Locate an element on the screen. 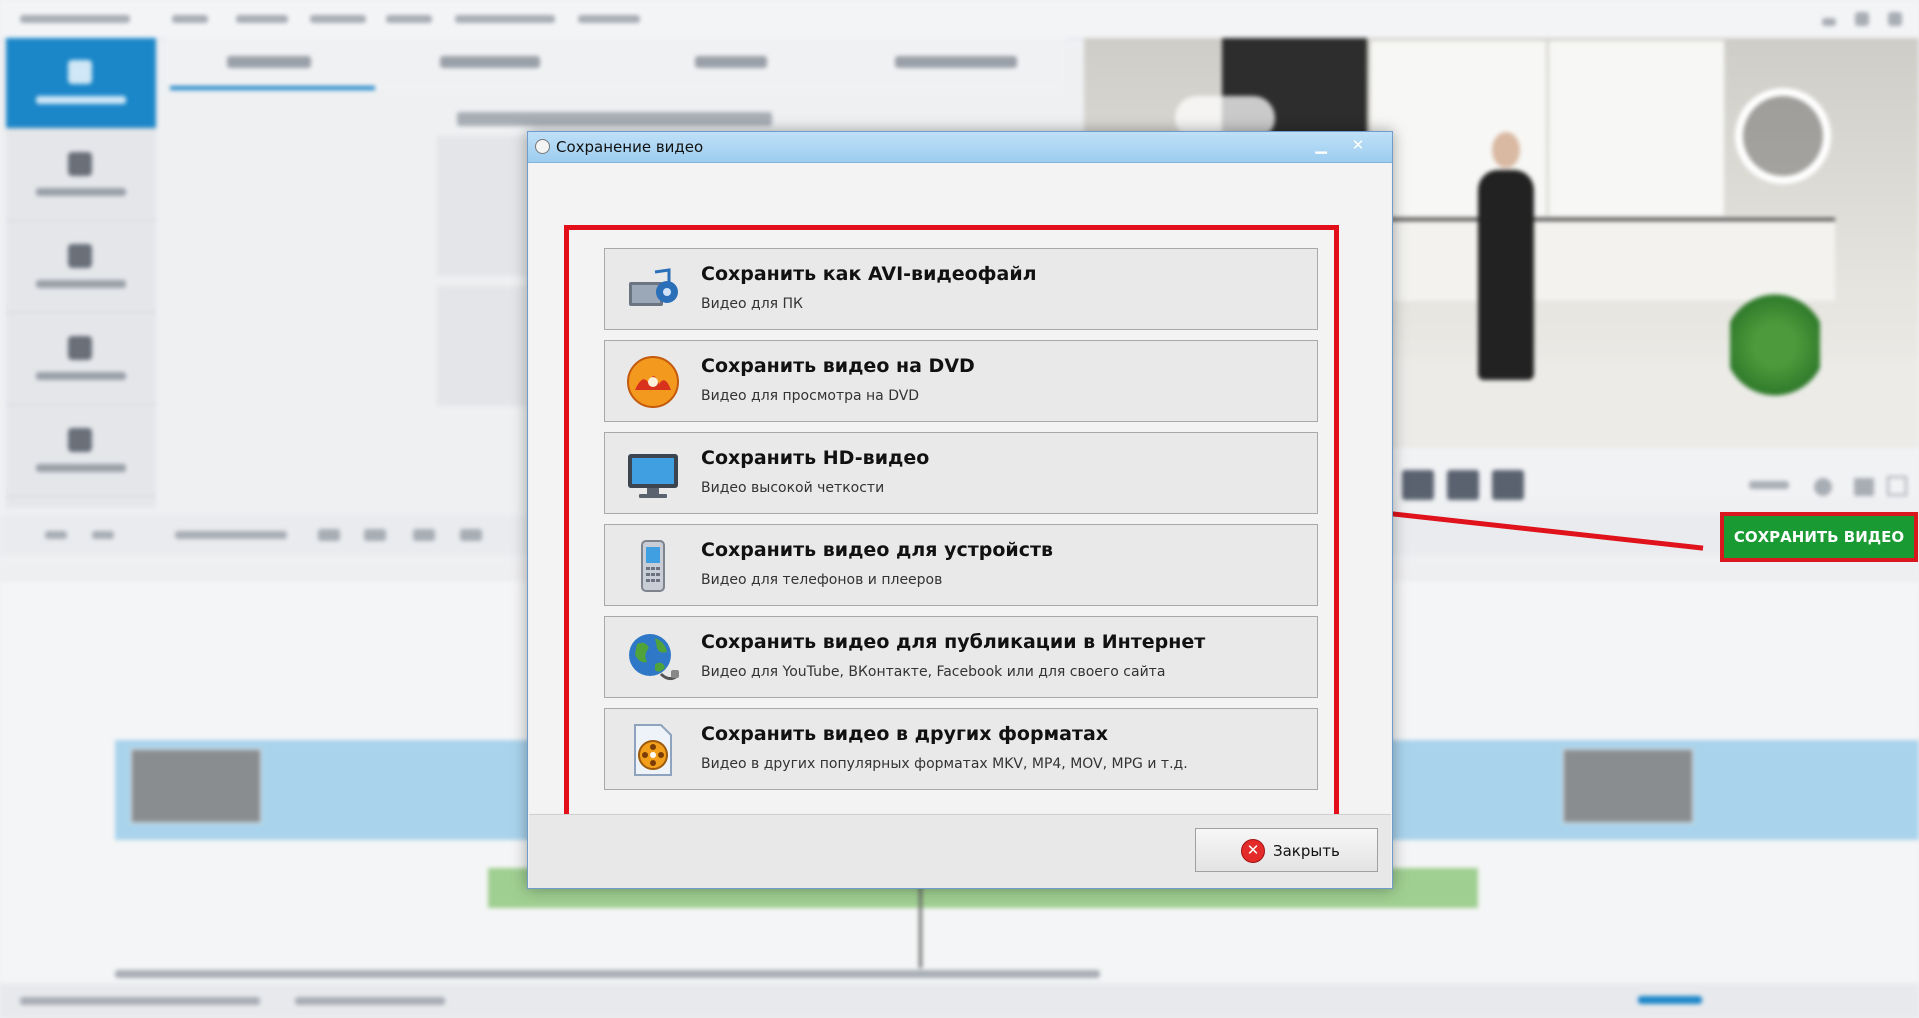 Image resolution: width=1919 pixels, height=1018 pixels. undo-icon is located at coordinates (56, 535).